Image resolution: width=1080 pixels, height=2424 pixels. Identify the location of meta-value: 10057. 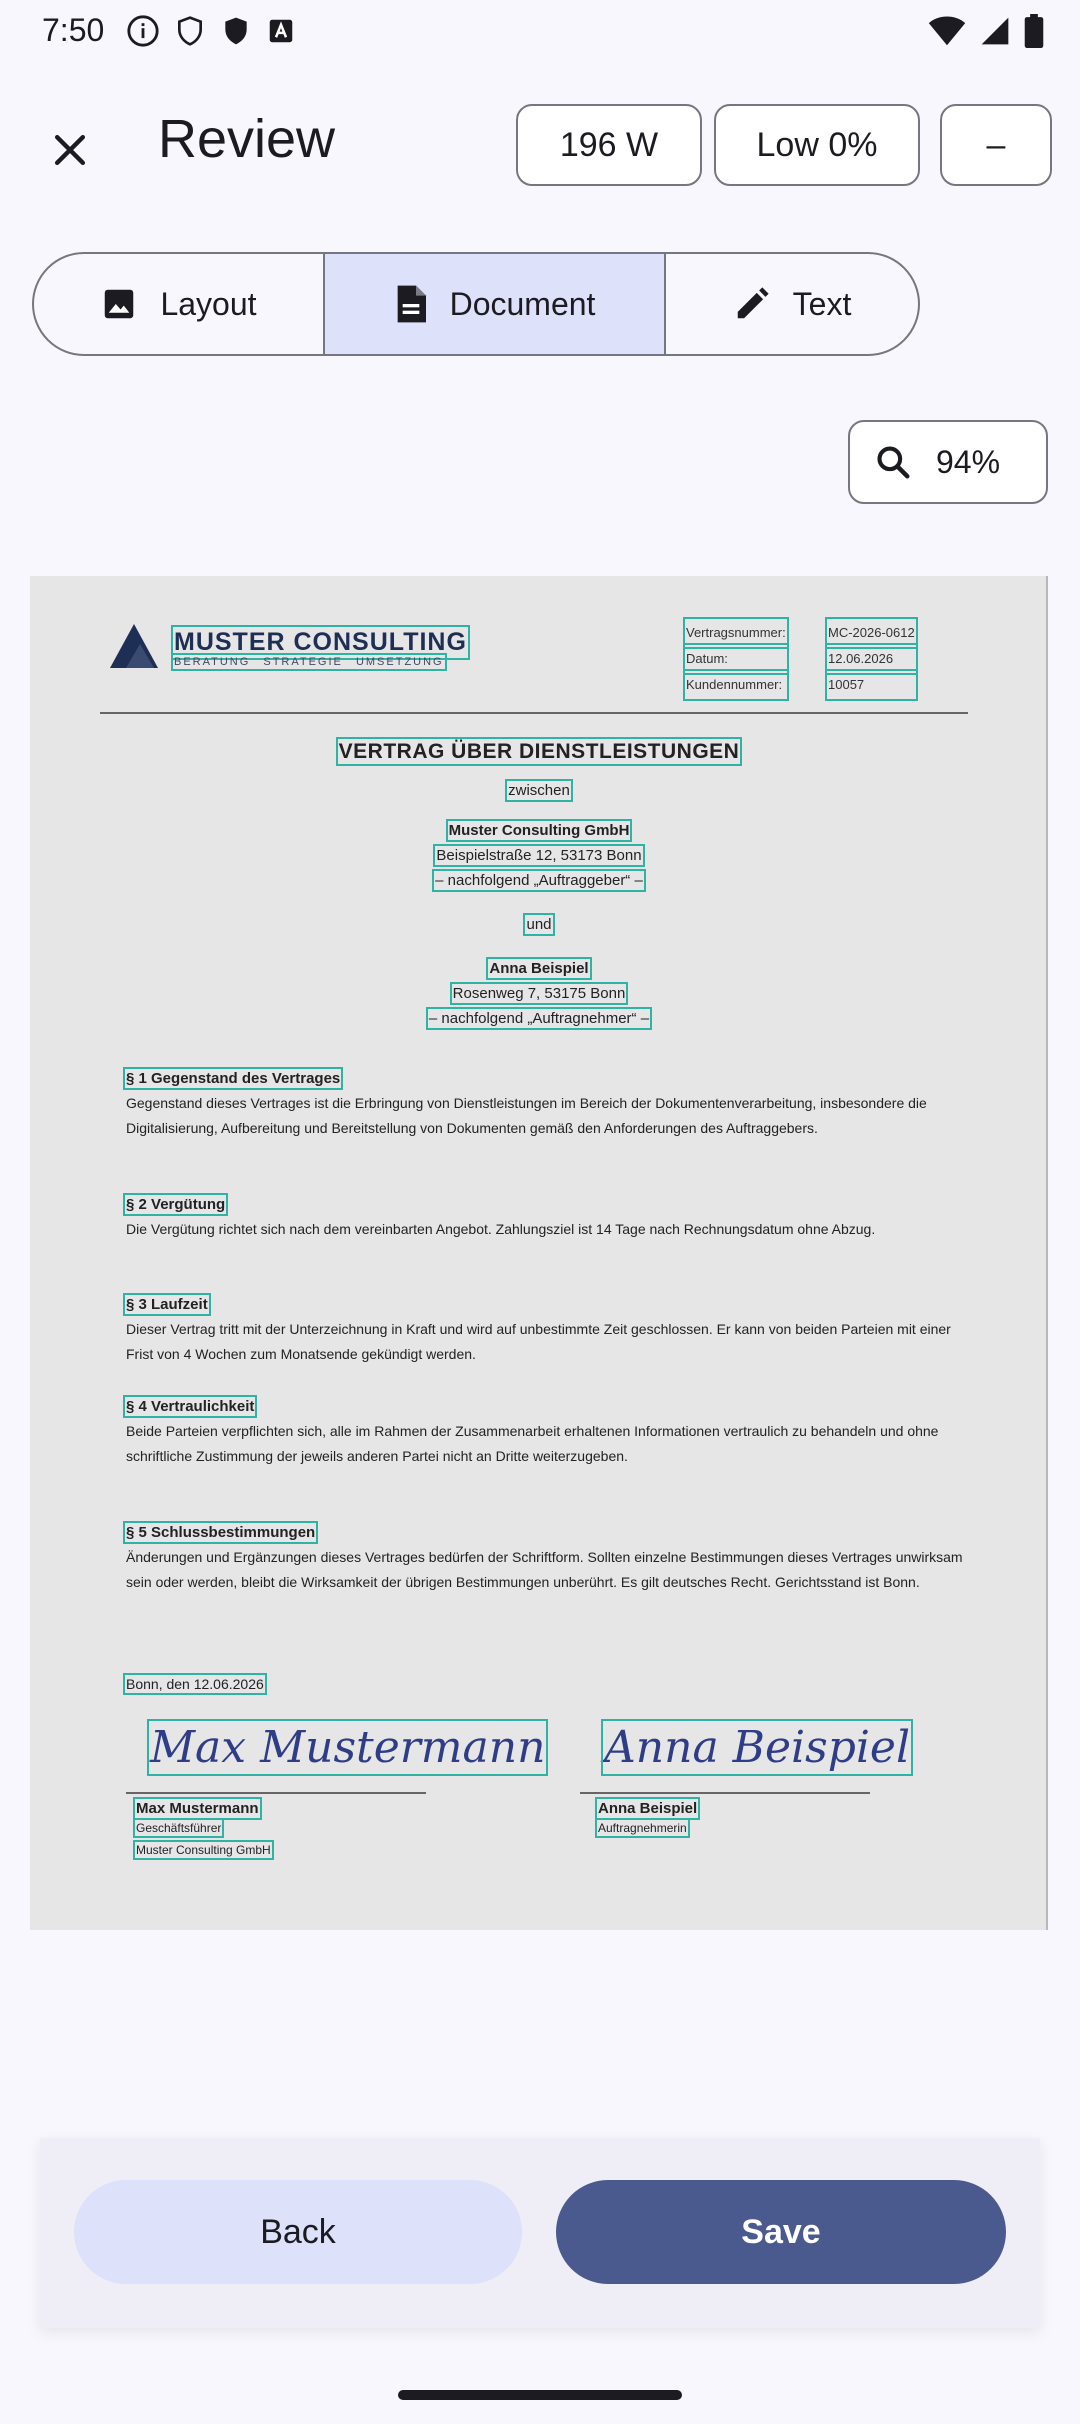
(871, 685).